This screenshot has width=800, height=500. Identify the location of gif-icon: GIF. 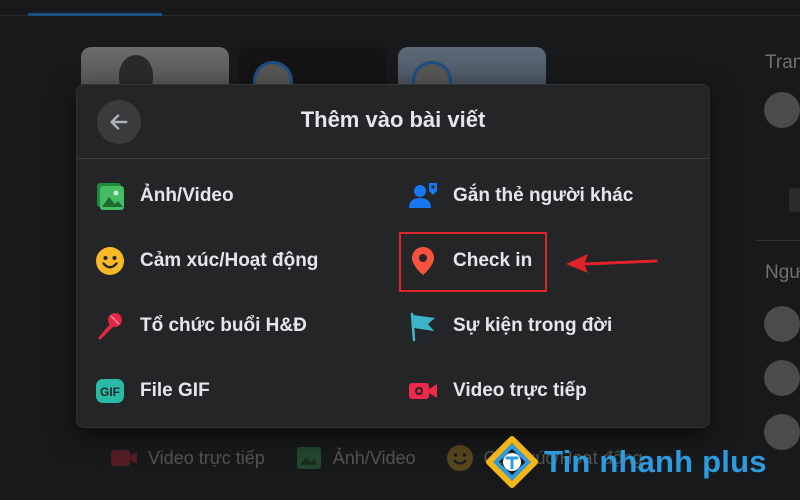
(110, 391).